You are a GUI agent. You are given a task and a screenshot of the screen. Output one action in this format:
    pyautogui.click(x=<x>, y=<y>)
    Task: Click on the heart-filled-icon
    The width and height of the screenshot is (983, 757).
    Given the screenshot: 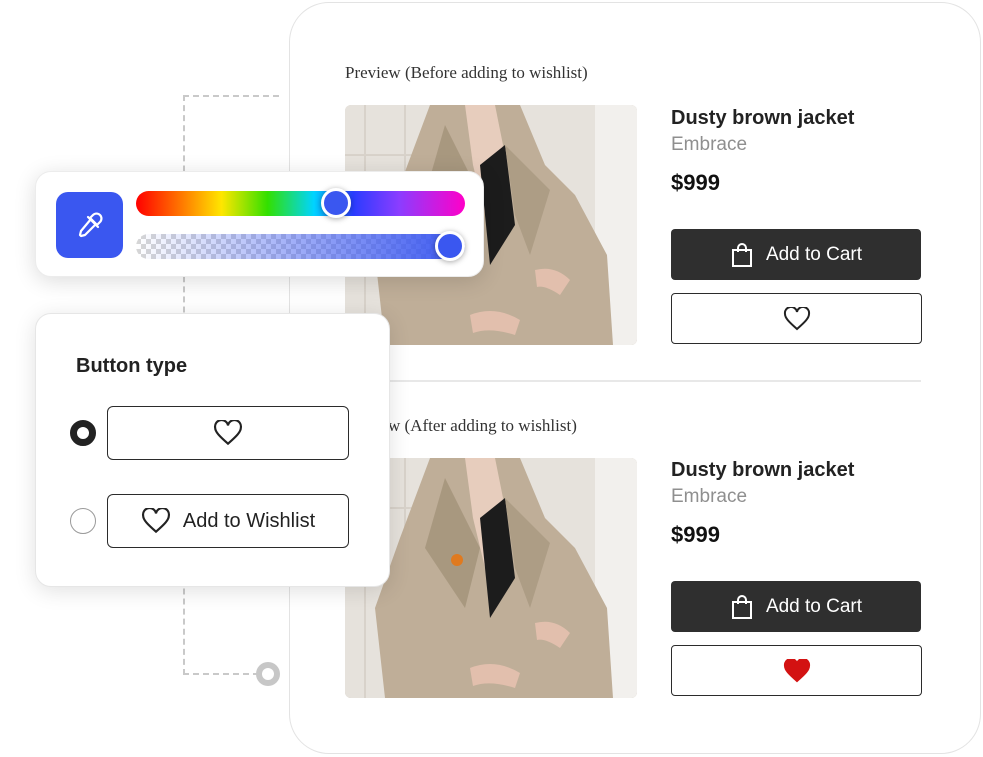 What is the action you would take?
    pyautogui.click(x=796, y=670)
    